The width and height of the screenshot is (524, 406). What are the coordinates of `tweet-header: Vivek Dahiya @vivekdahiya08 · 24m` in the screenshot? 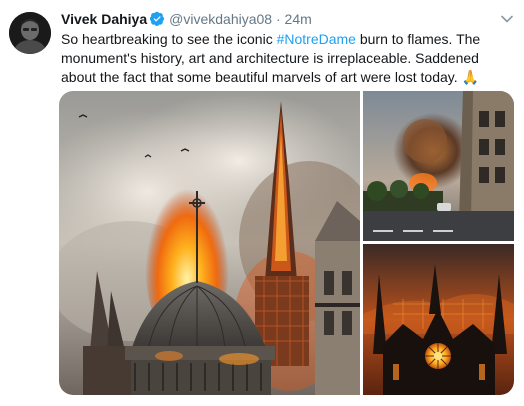 It's located at (186, 20).